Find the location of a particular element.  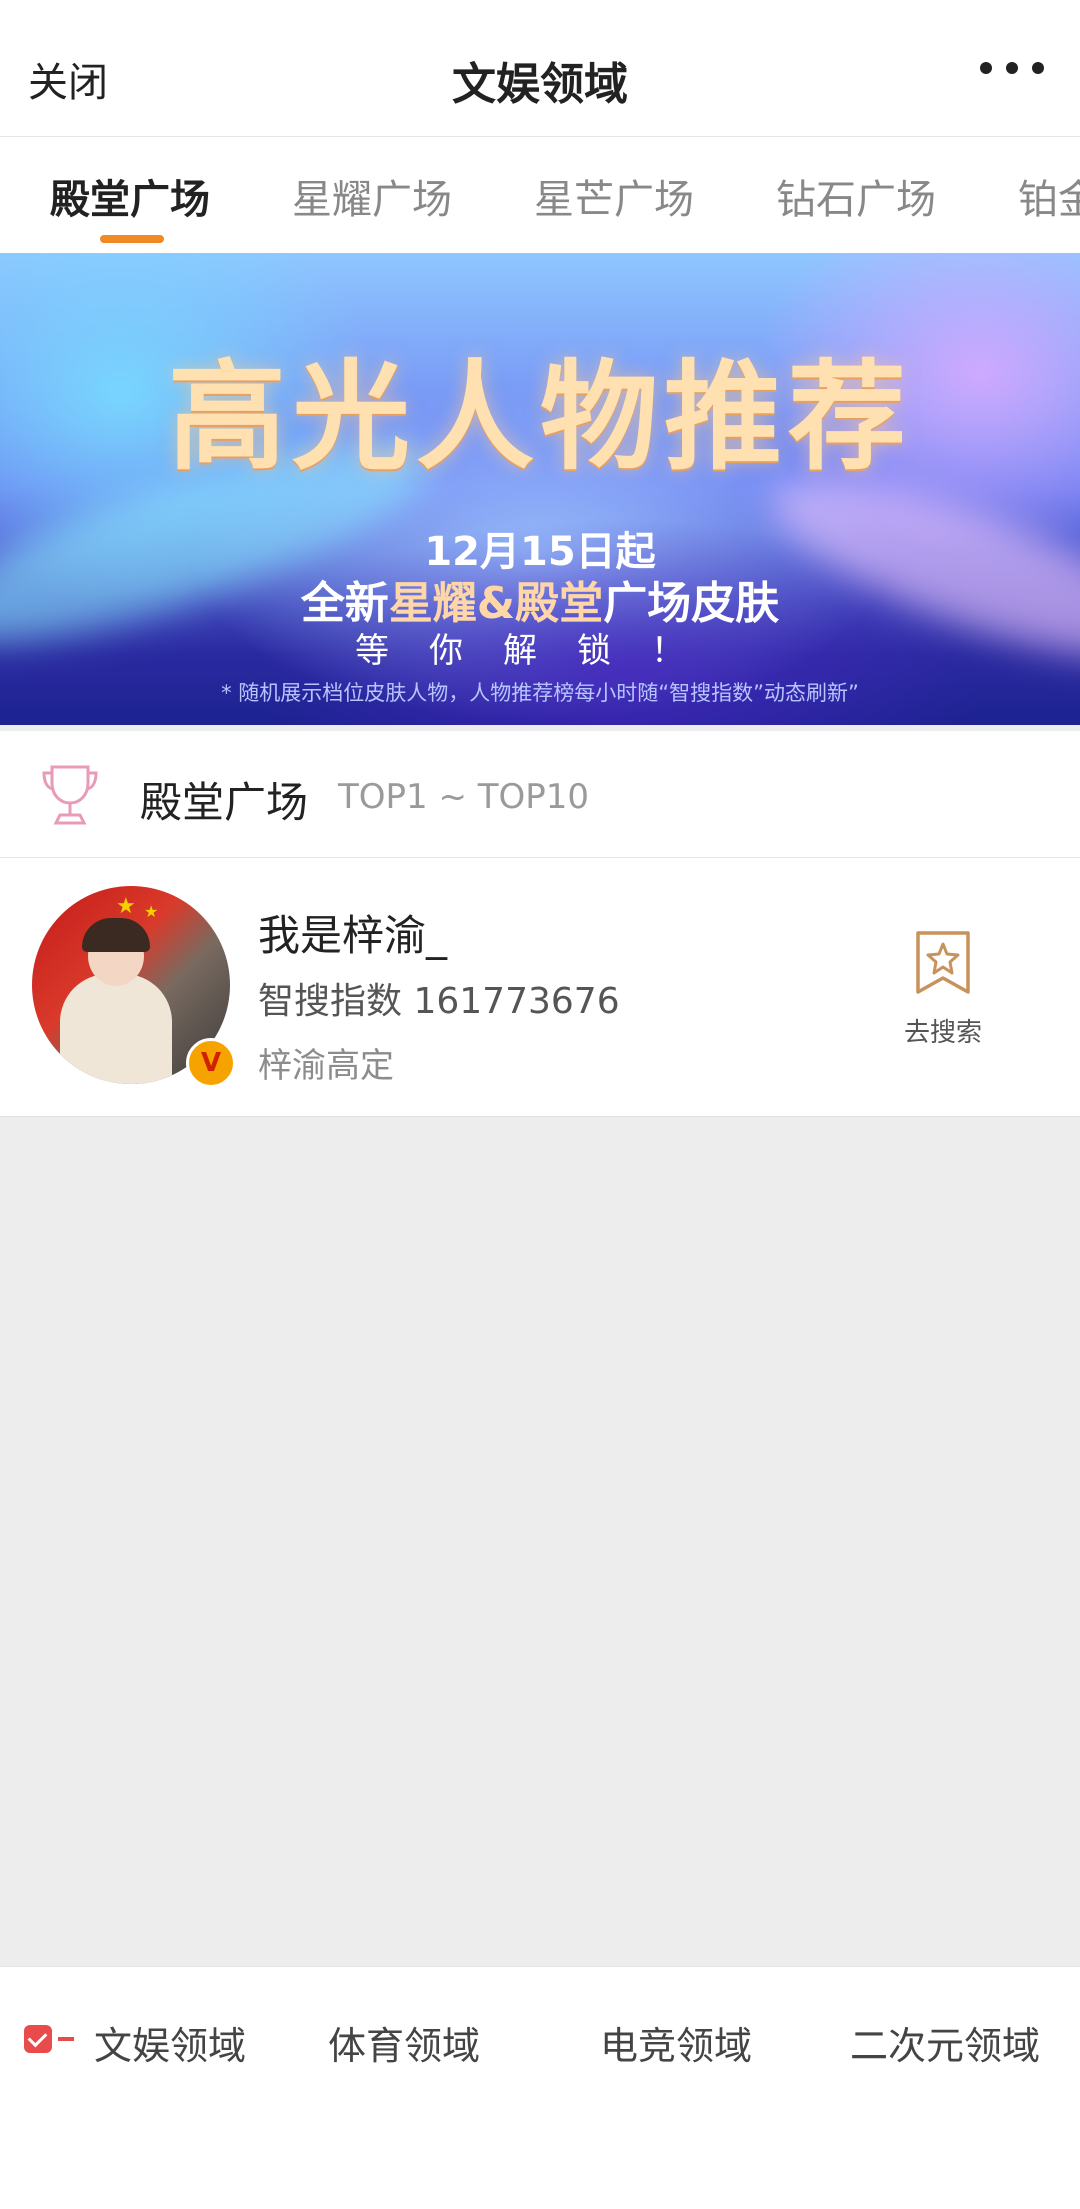

section-range: TOP1 ~ TOP10 is located at coordinates (464, 797).